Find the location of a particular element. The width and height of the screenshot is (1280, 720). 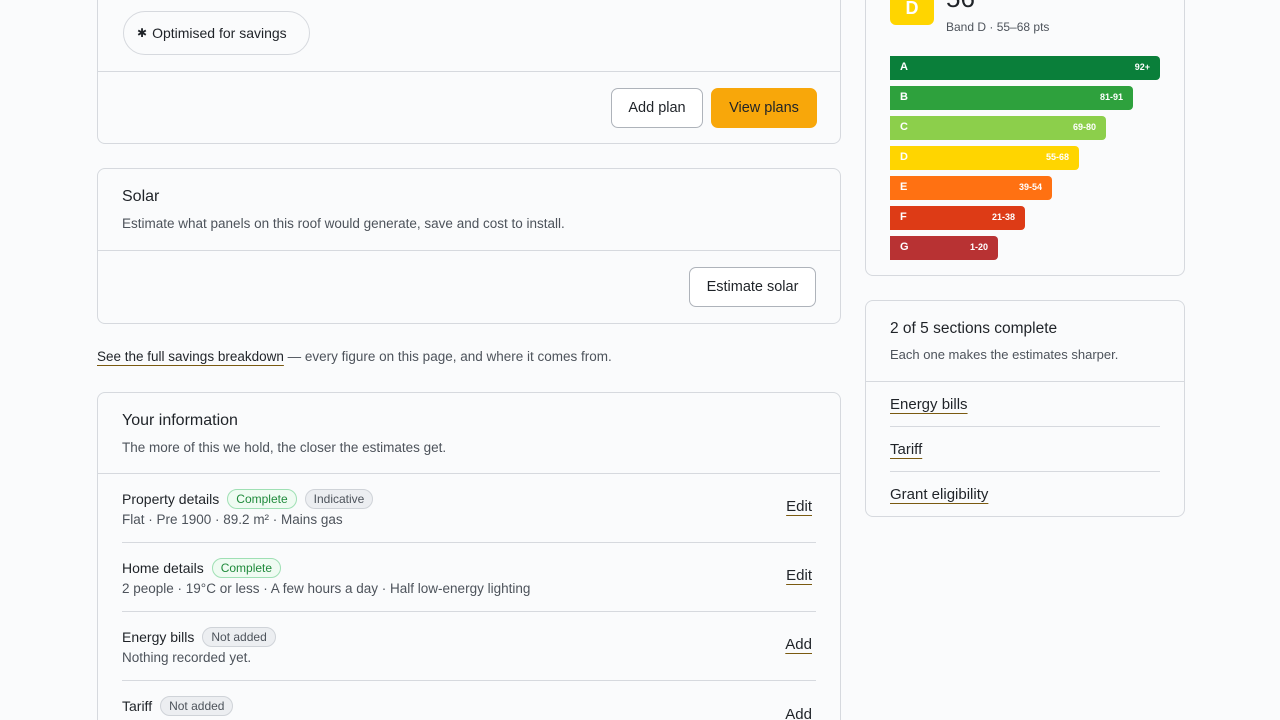

optimised-for-savings-chip: ✱ Optimised for savings is located at coordinates (216, 33).